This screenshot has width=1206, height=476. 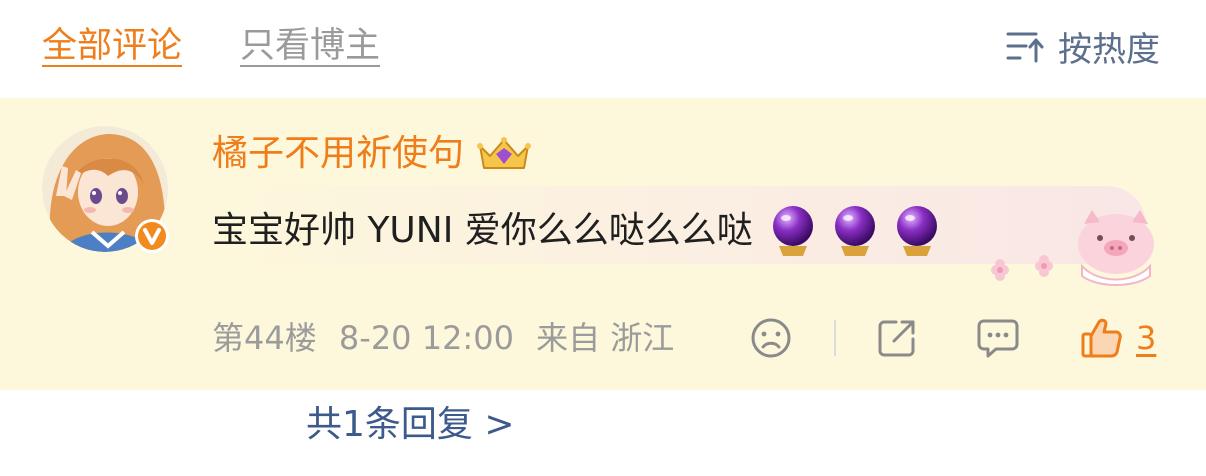 I want to click on share-icon, so click(x=896, y=338).